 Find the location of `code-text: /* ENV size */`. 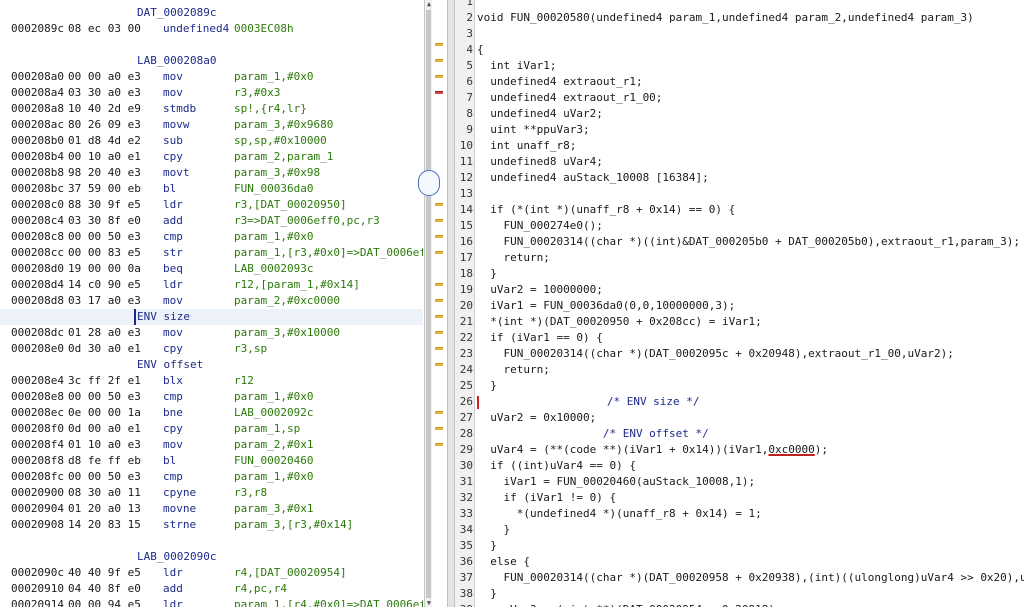

code-text: /* ENV size */ is located at coordinates (588, 402).